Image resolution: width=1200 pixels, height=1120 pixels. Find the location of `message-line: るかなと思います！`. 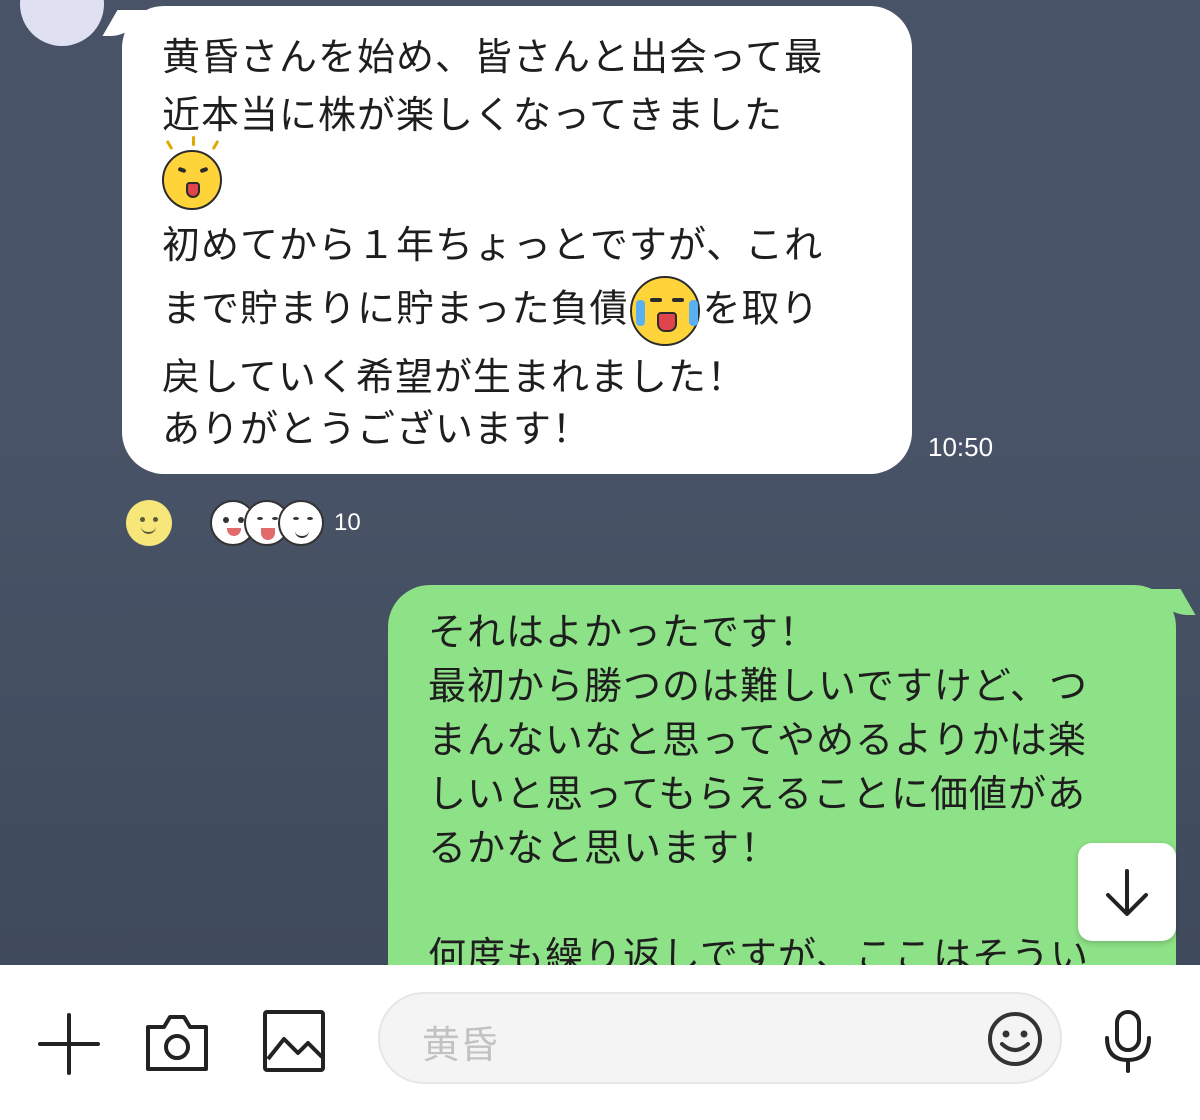

message-line: るかなと思います！ is located at coordinates (604, 848).